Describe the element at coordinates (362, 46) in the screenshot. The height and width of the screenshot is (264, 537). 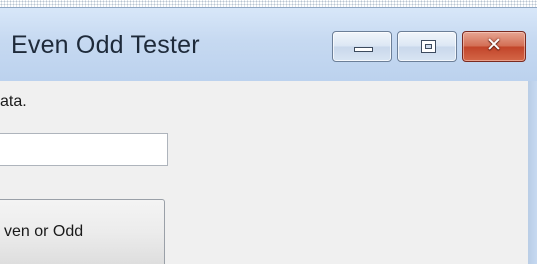
I see `minimize-button` at that location.